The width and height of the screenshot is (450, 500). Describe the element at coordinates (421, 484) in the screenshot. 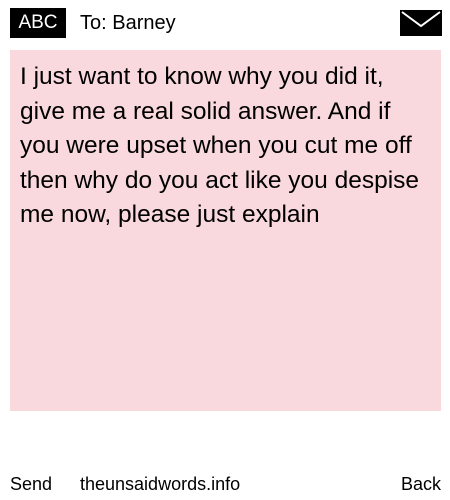

I see `back-softkey: Back` at that location.